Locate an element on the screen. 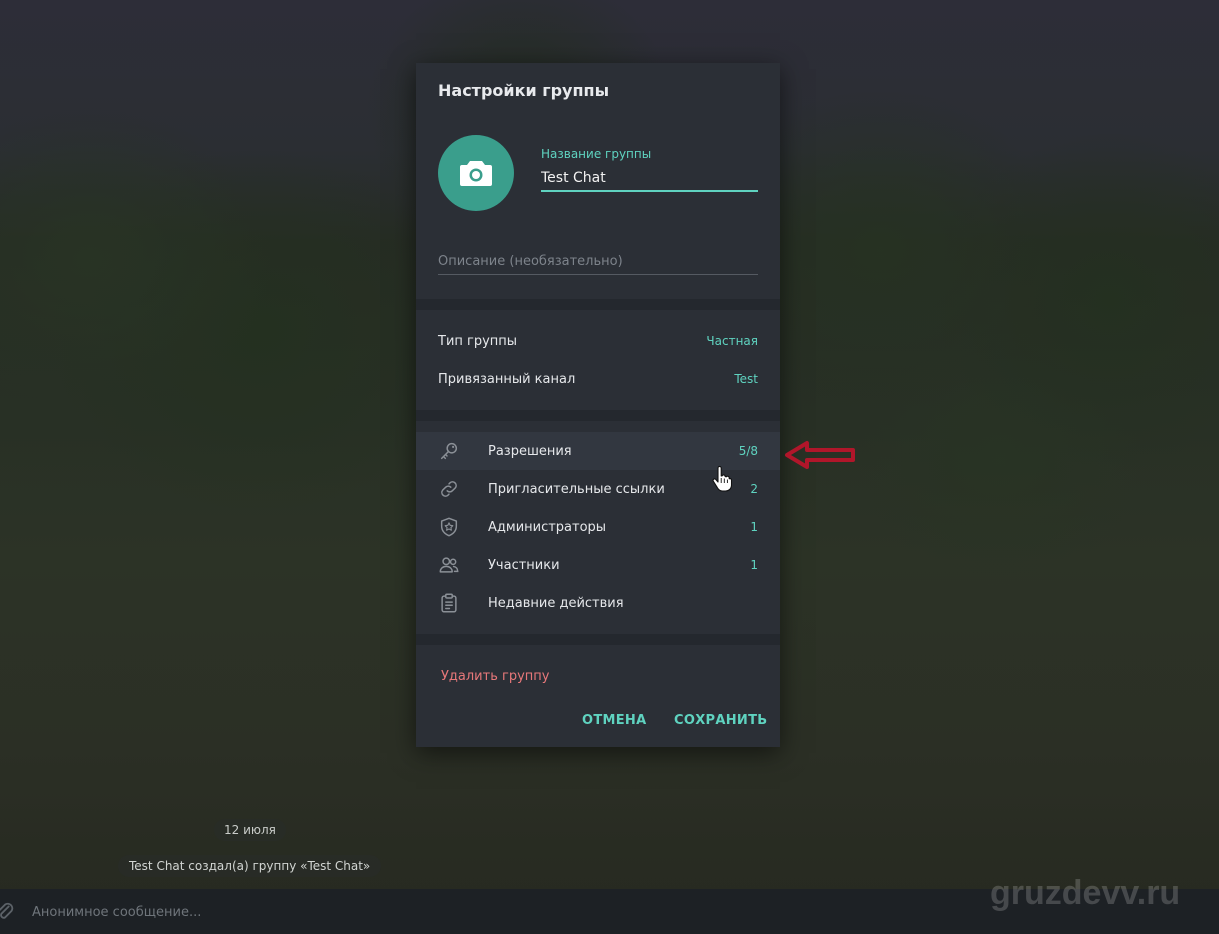 This screenshot has height=934, width=1219. members-count: 1 is located at coordinates (754, 565).